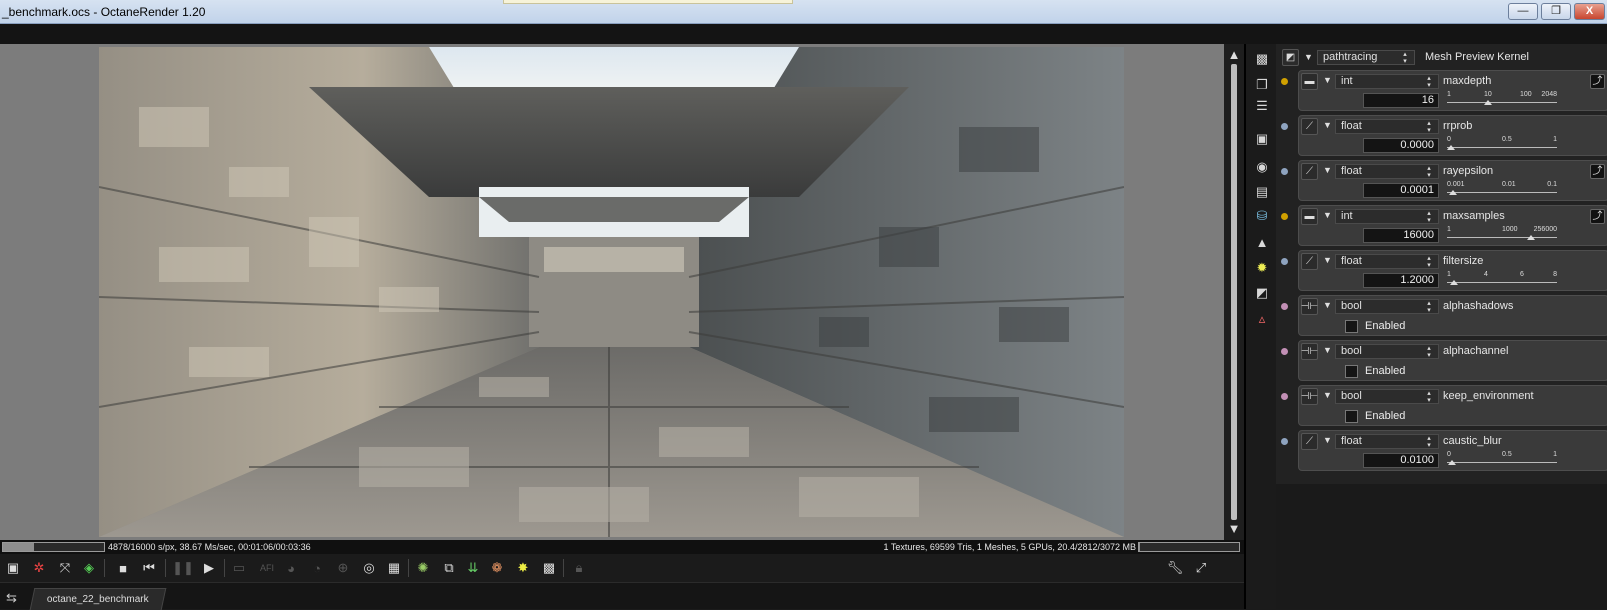  I want to click on copy-icon: ⧉, so click(449, 568).